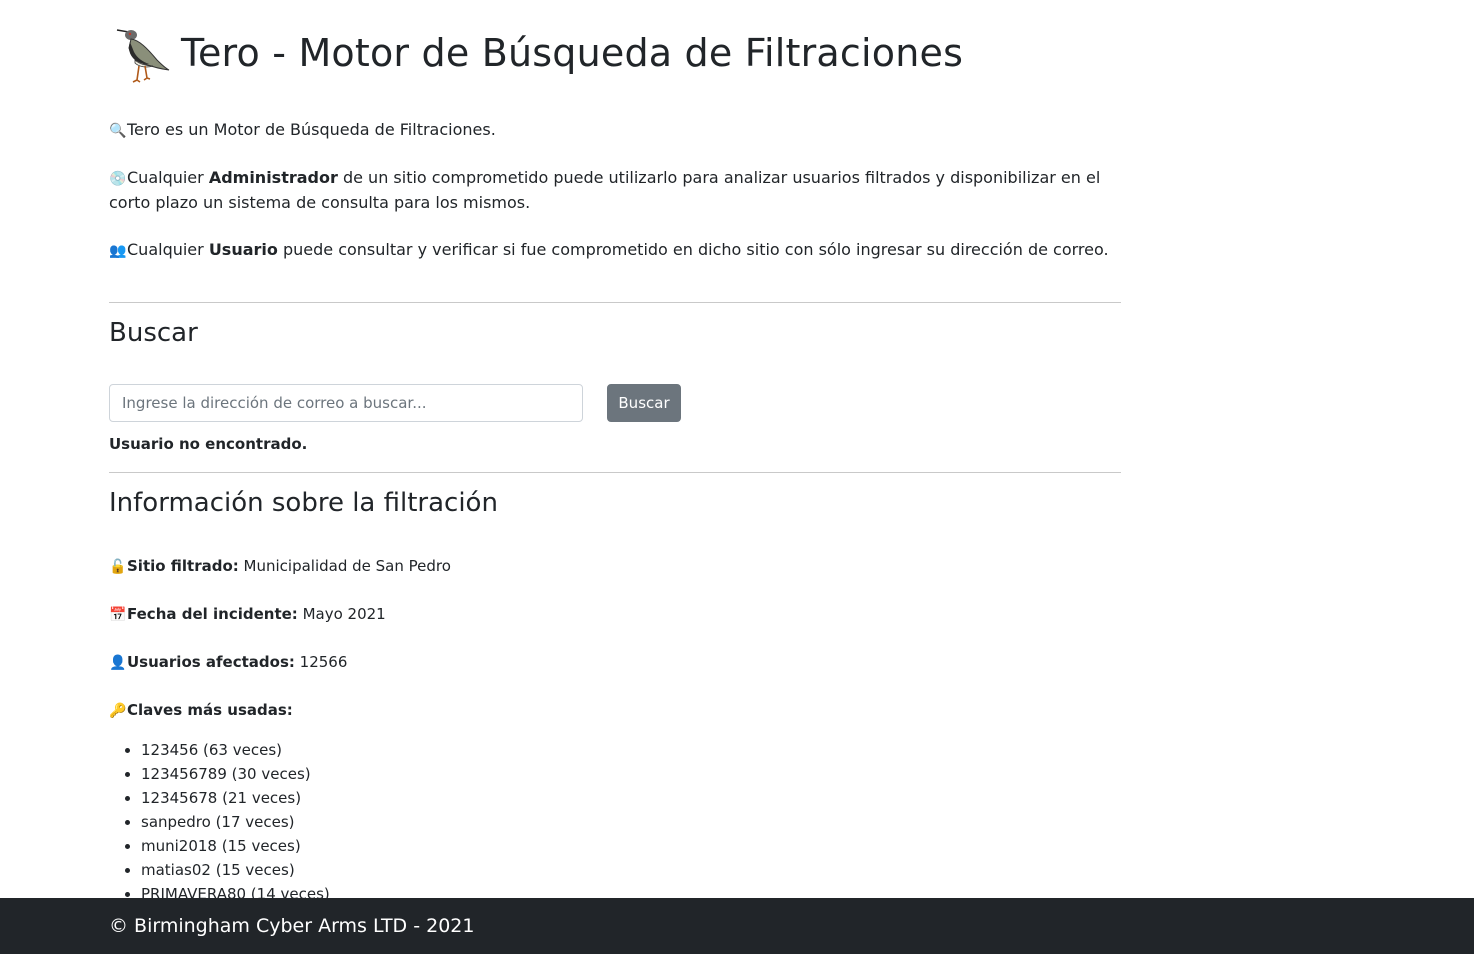 The height and width of the screenshot is (954, 1474). Describe the element at coordinates (168, 249) in the screenshot. I see `intro-line-3-prefix: Cualquier` at that location.